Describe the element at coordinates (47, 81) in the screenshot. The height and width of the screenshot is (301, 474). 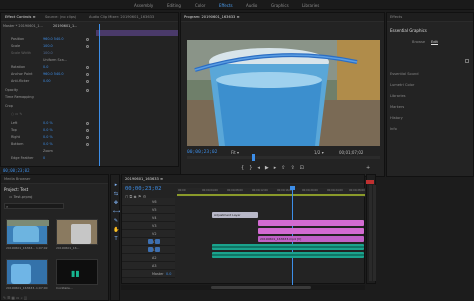
I see `param-value: 0.00` at that location.